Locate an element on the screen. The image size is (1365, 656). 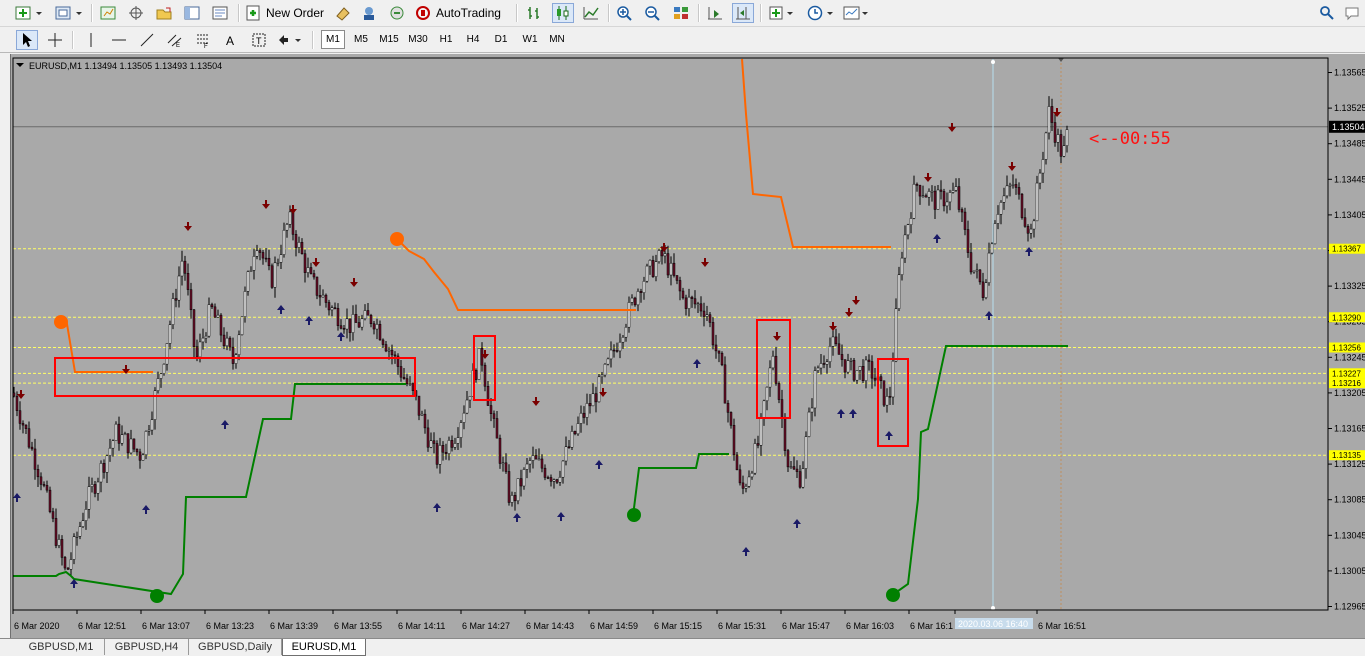
chart-tab: EURUSD,M1 is located at coordinates (324, 647).